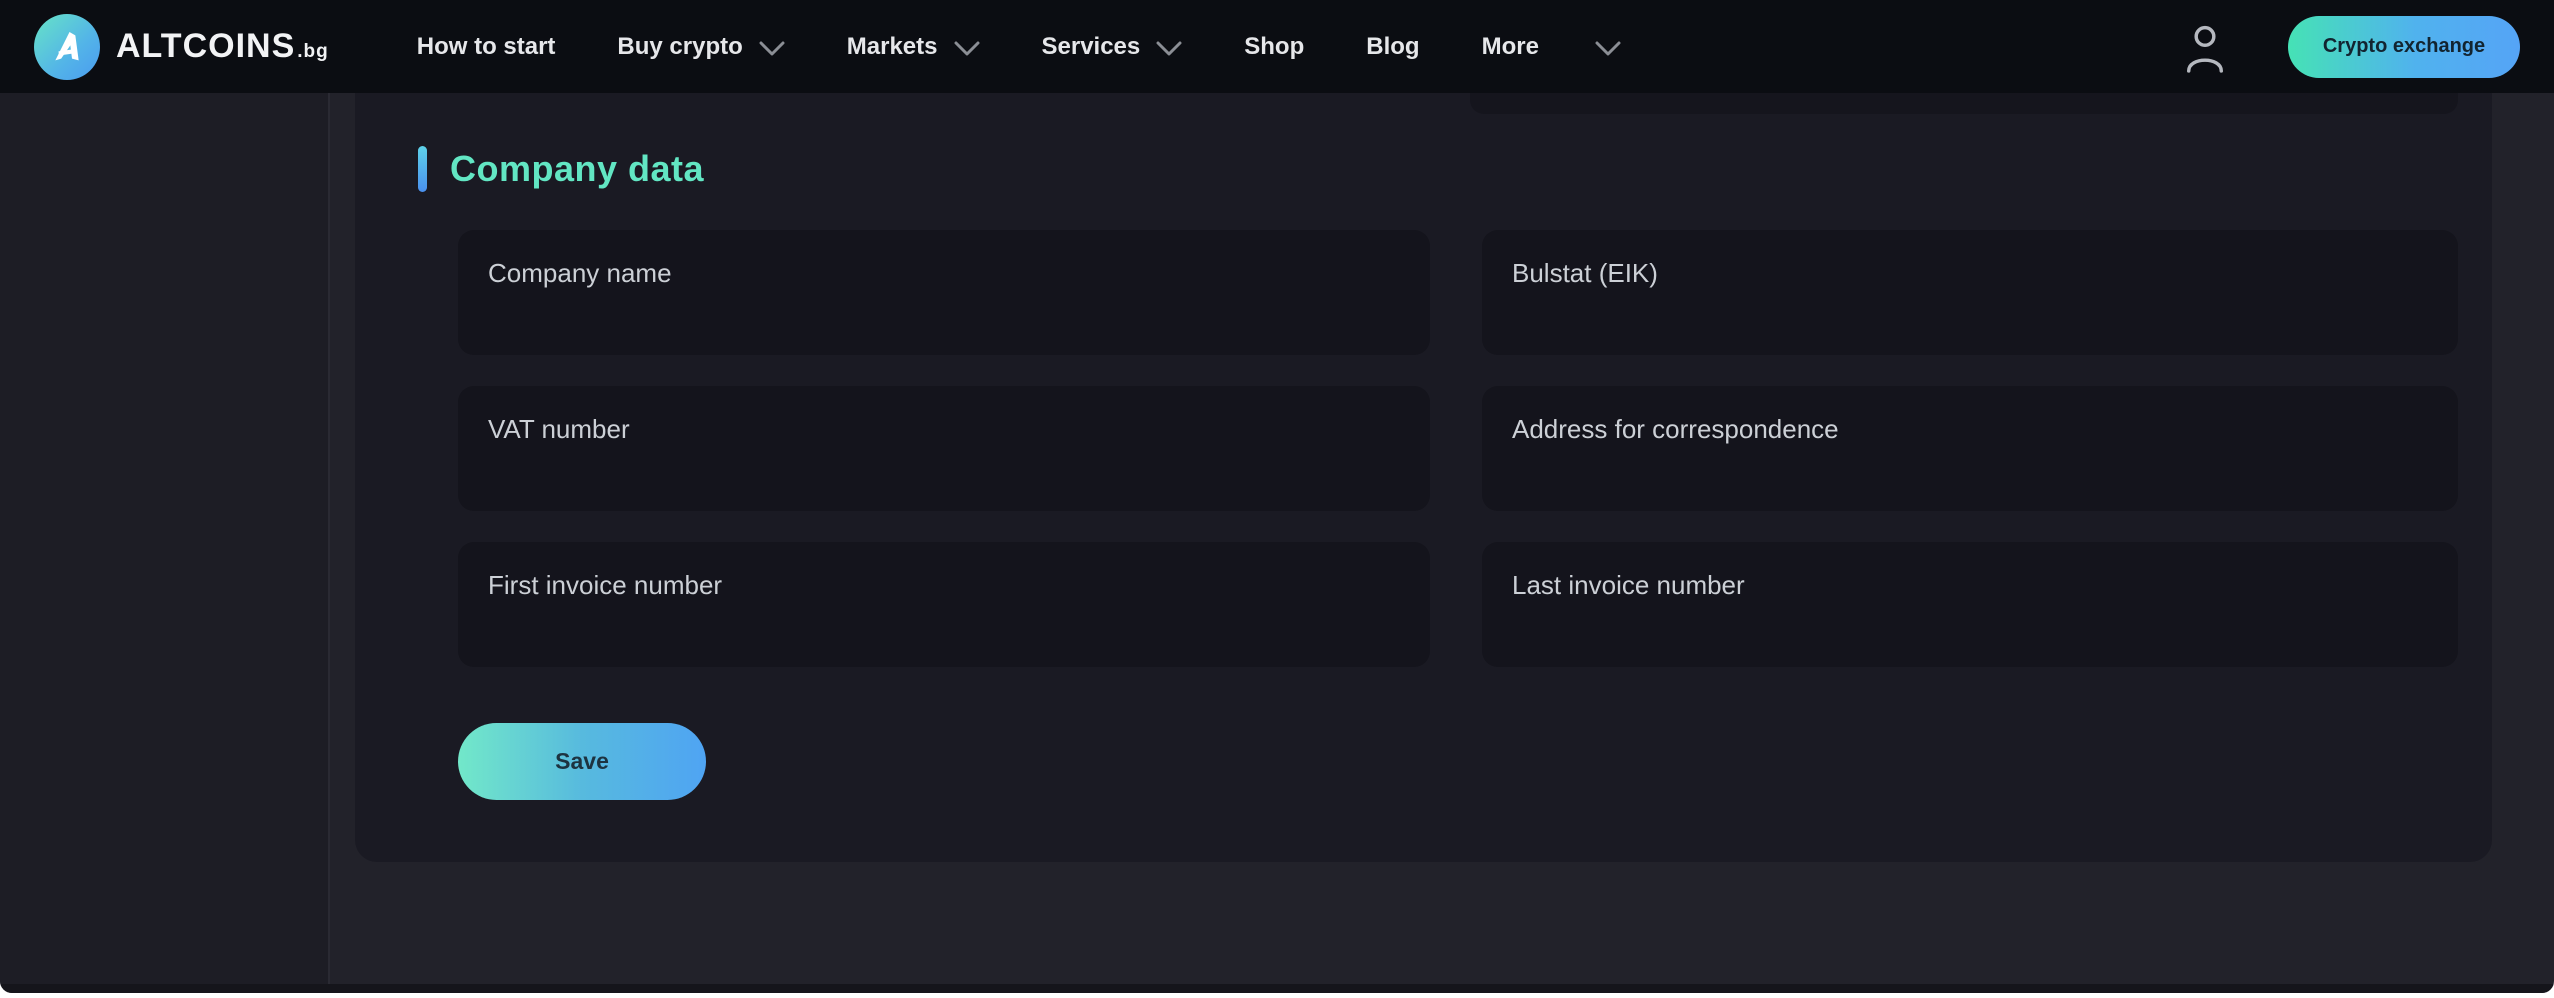 The height and width of the screenshot is (998, 2554). Describe the element at coordinates (1551, 47) in the screenshot. I see `nav-item-more: More` at that location.